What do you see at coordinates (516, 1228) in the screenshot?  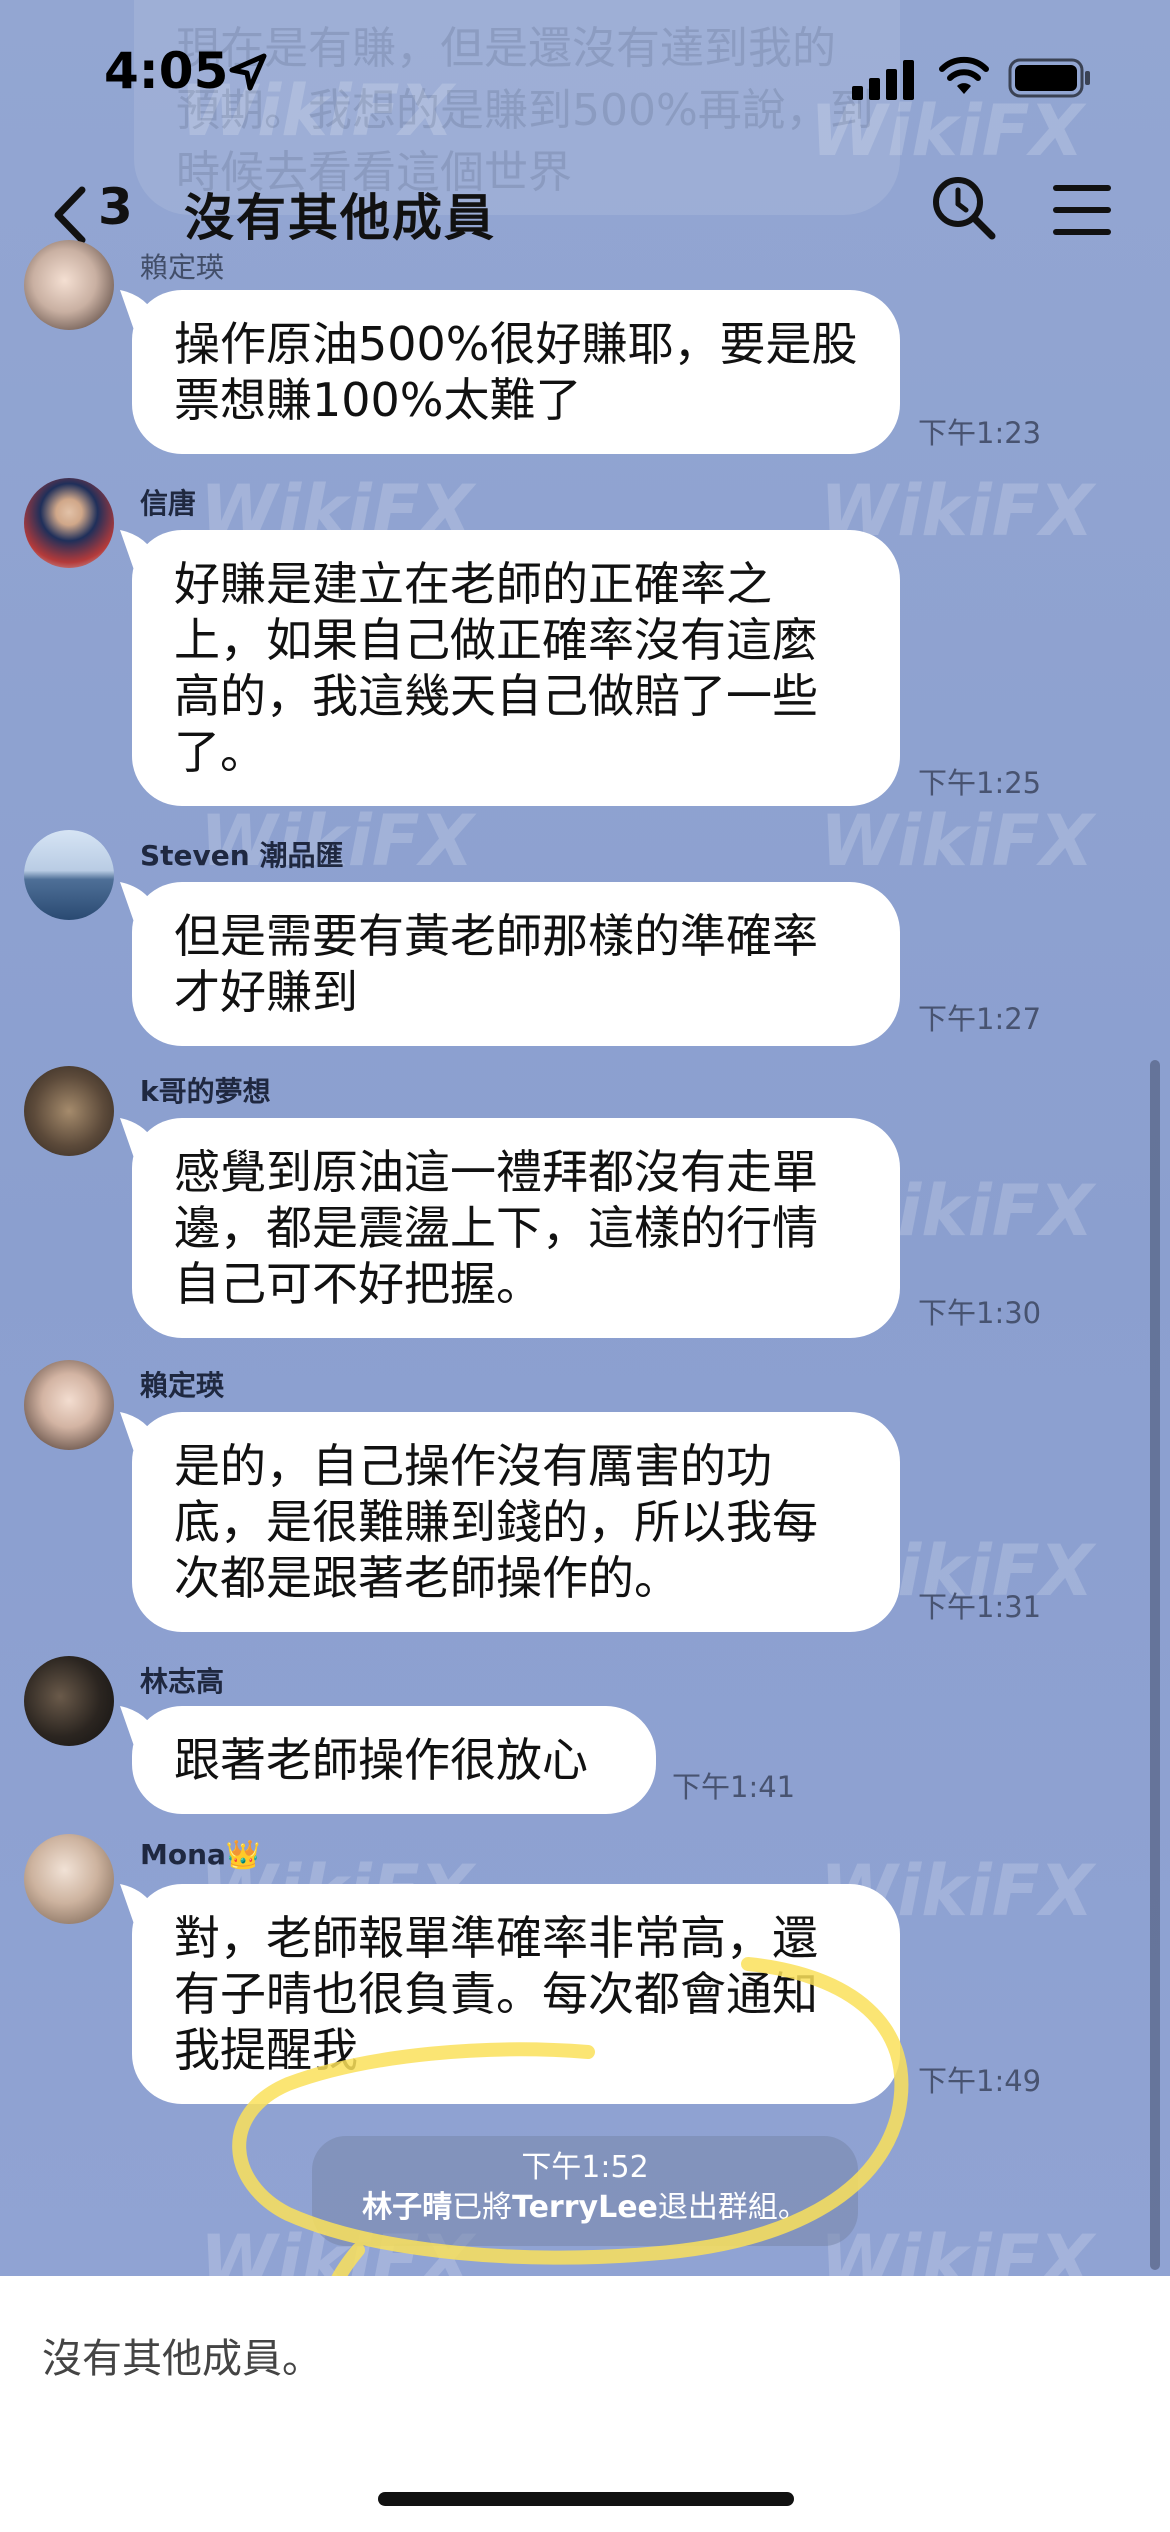 I see `message-bubble: 感覺到原油這一禮拜都沒有走單邊，都是震盪上下，這樣的行情自己可不好把握。` at bounding box center [516, 1228].